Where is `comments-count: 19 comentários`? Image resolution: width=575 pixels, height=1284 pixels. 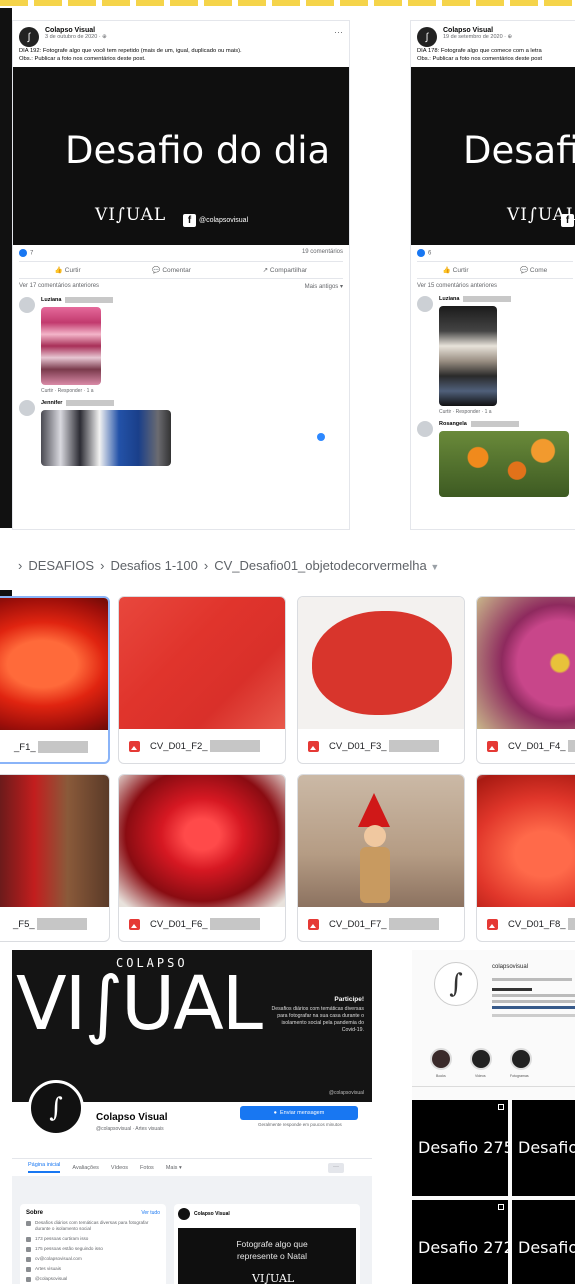
comments-count: 19 comentários is located at coordinates (322, 253).